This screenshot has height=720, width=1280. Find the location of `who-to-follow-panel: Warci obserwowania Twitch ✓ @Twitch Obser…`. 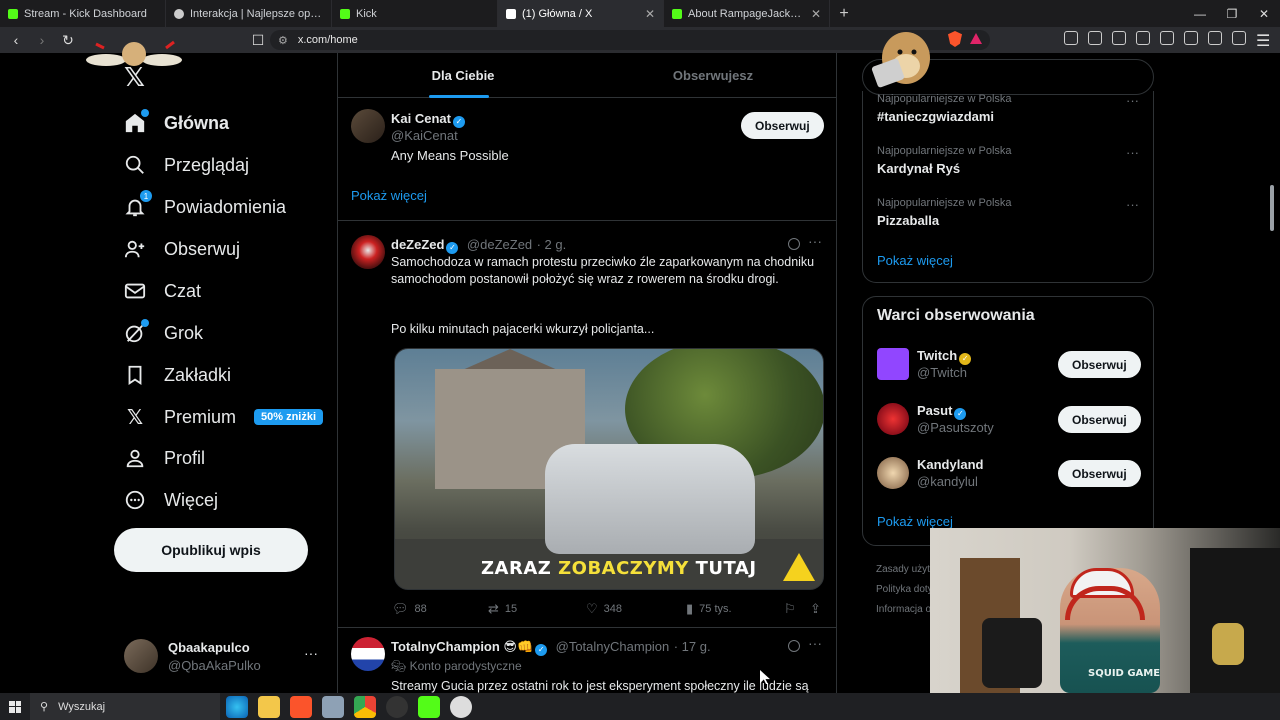

who-to-follow-panel: Warci obserwowania Twitch ✓ @Twitch Obser… is located at coordinates (1008, 421).